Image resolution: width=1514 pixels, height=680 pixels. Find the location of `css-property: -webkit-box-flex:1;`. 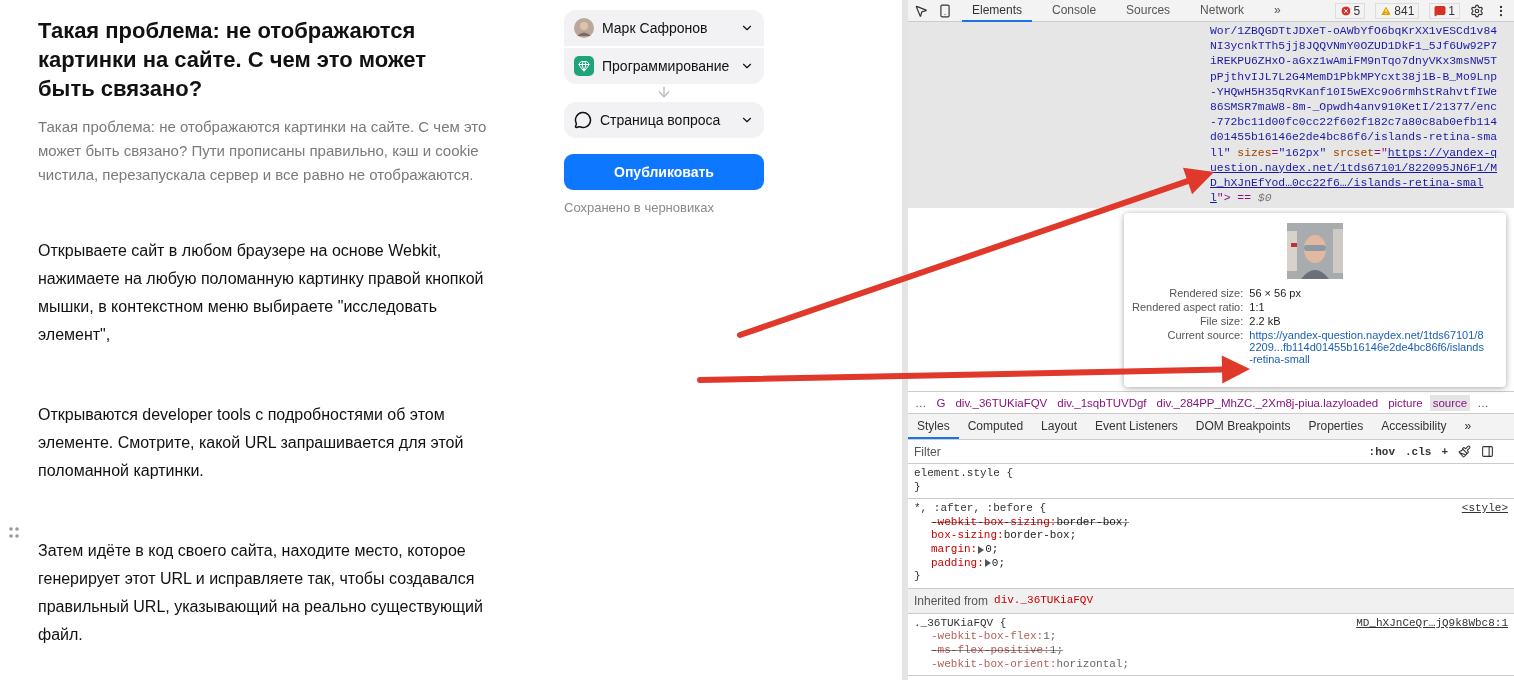

css-property: -webkit-box-flex:1; is located at coordinates (994, 637).